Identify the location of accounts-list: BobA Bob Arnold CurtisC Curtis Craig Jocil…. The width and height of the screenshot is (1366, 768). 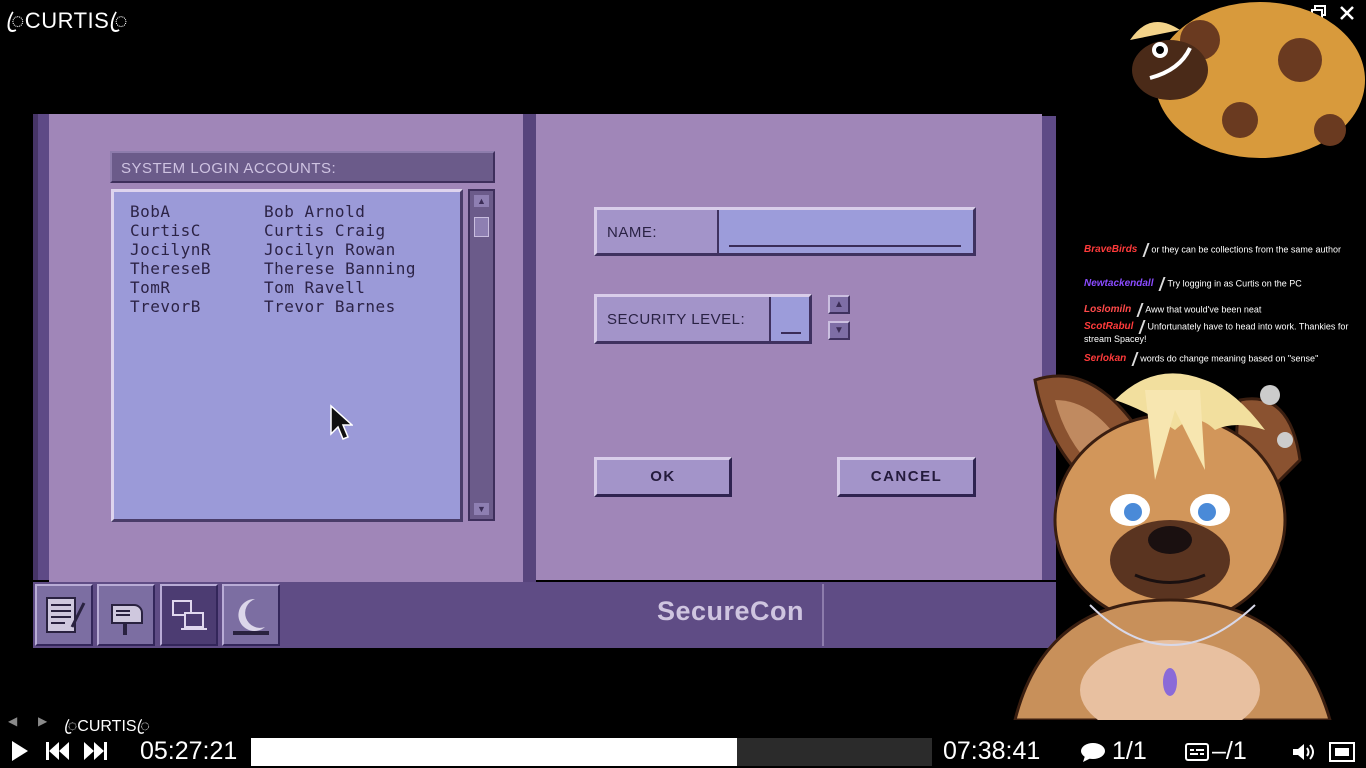
(287, 355).